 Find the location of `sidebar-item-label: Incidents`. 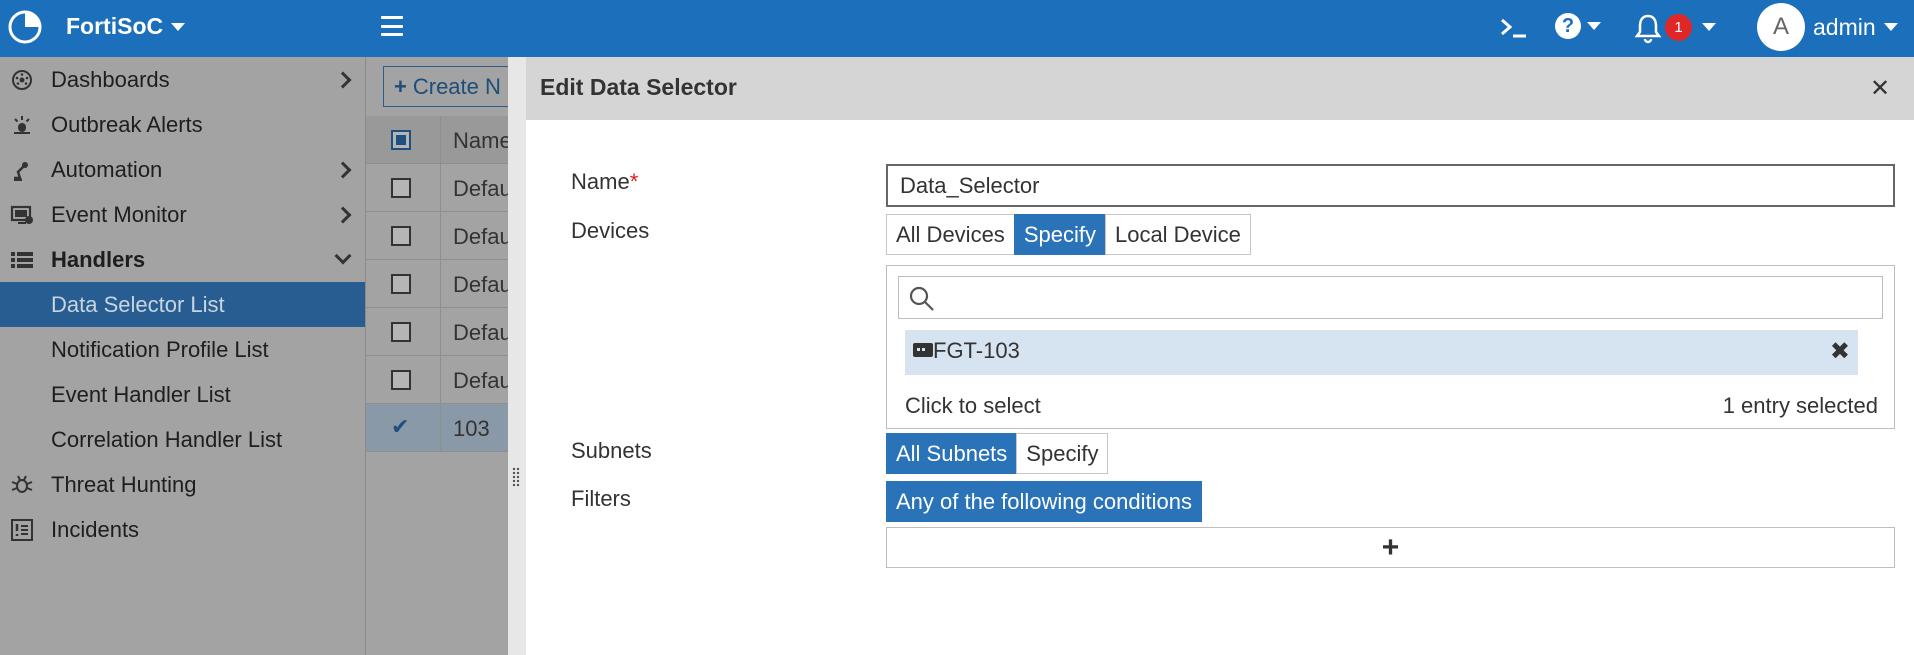

sidebar-item-label: Incidents is located at coordinates (95, 529).